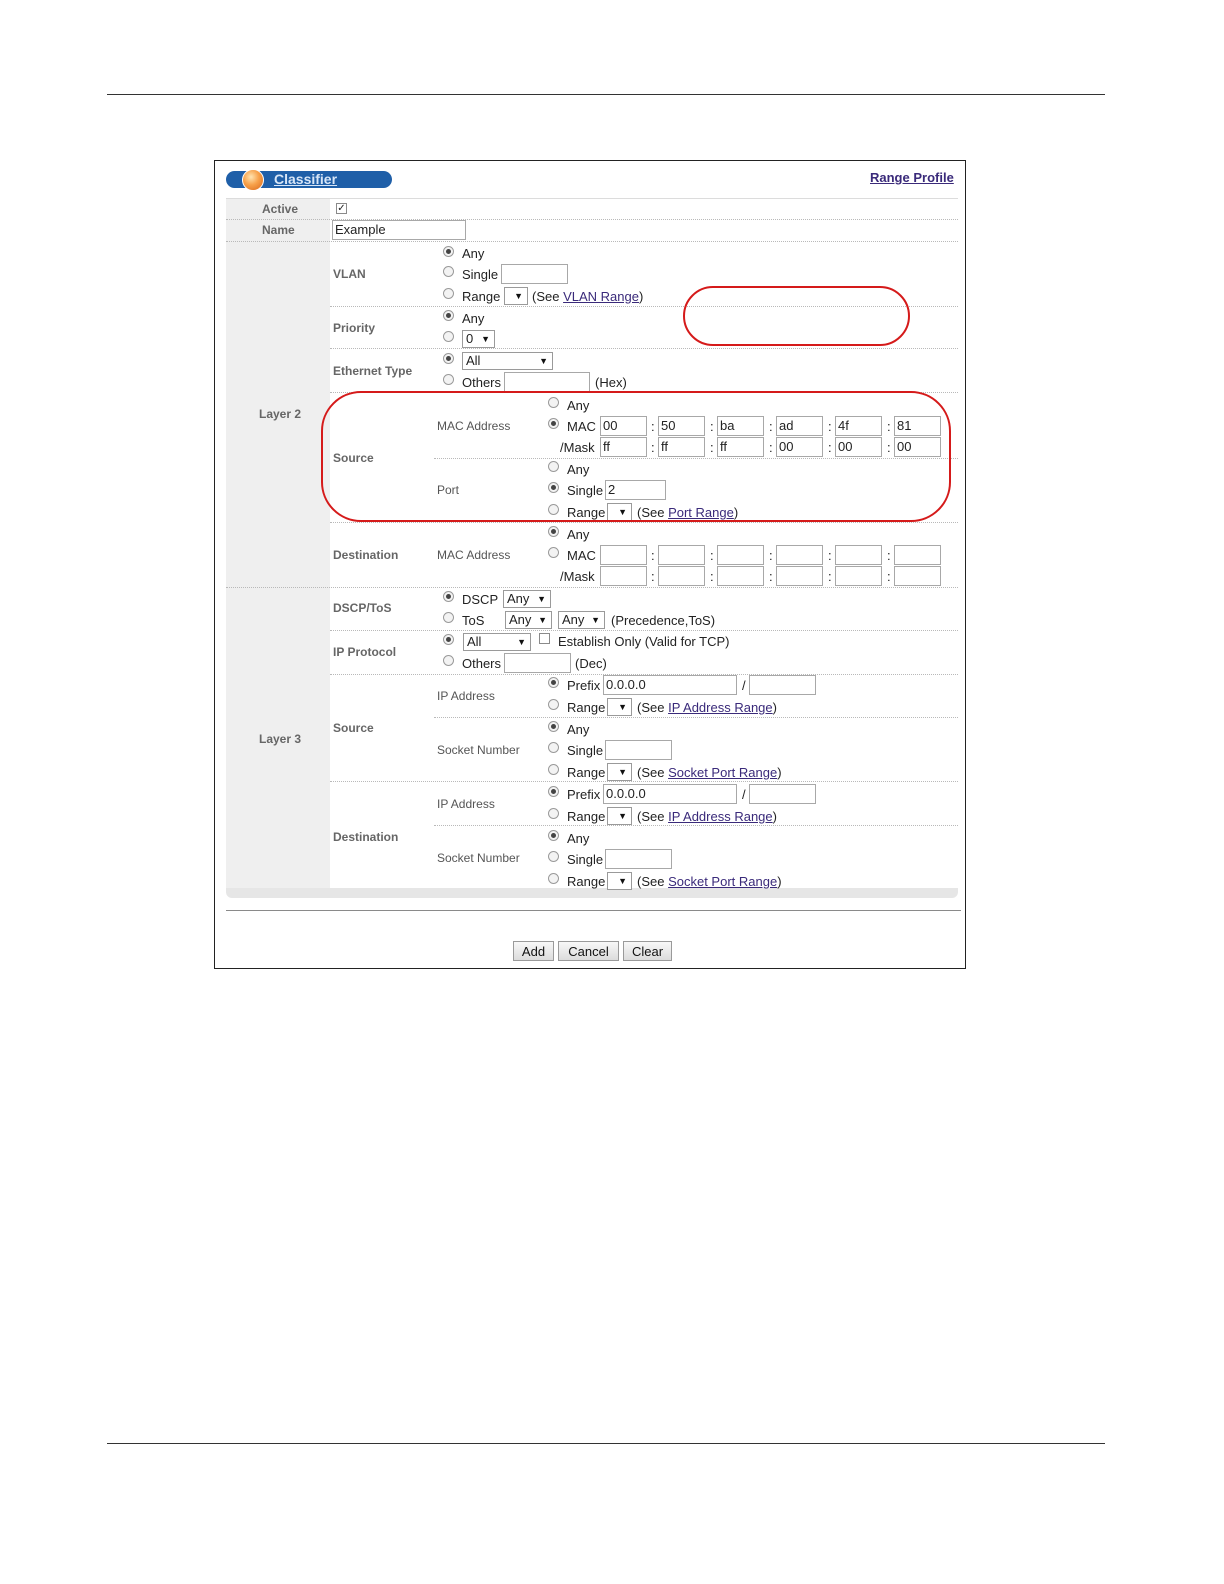 This screenshot has height=1584, width=1224. I want to click on dscp-select: Any ▼, so click(527, 599).